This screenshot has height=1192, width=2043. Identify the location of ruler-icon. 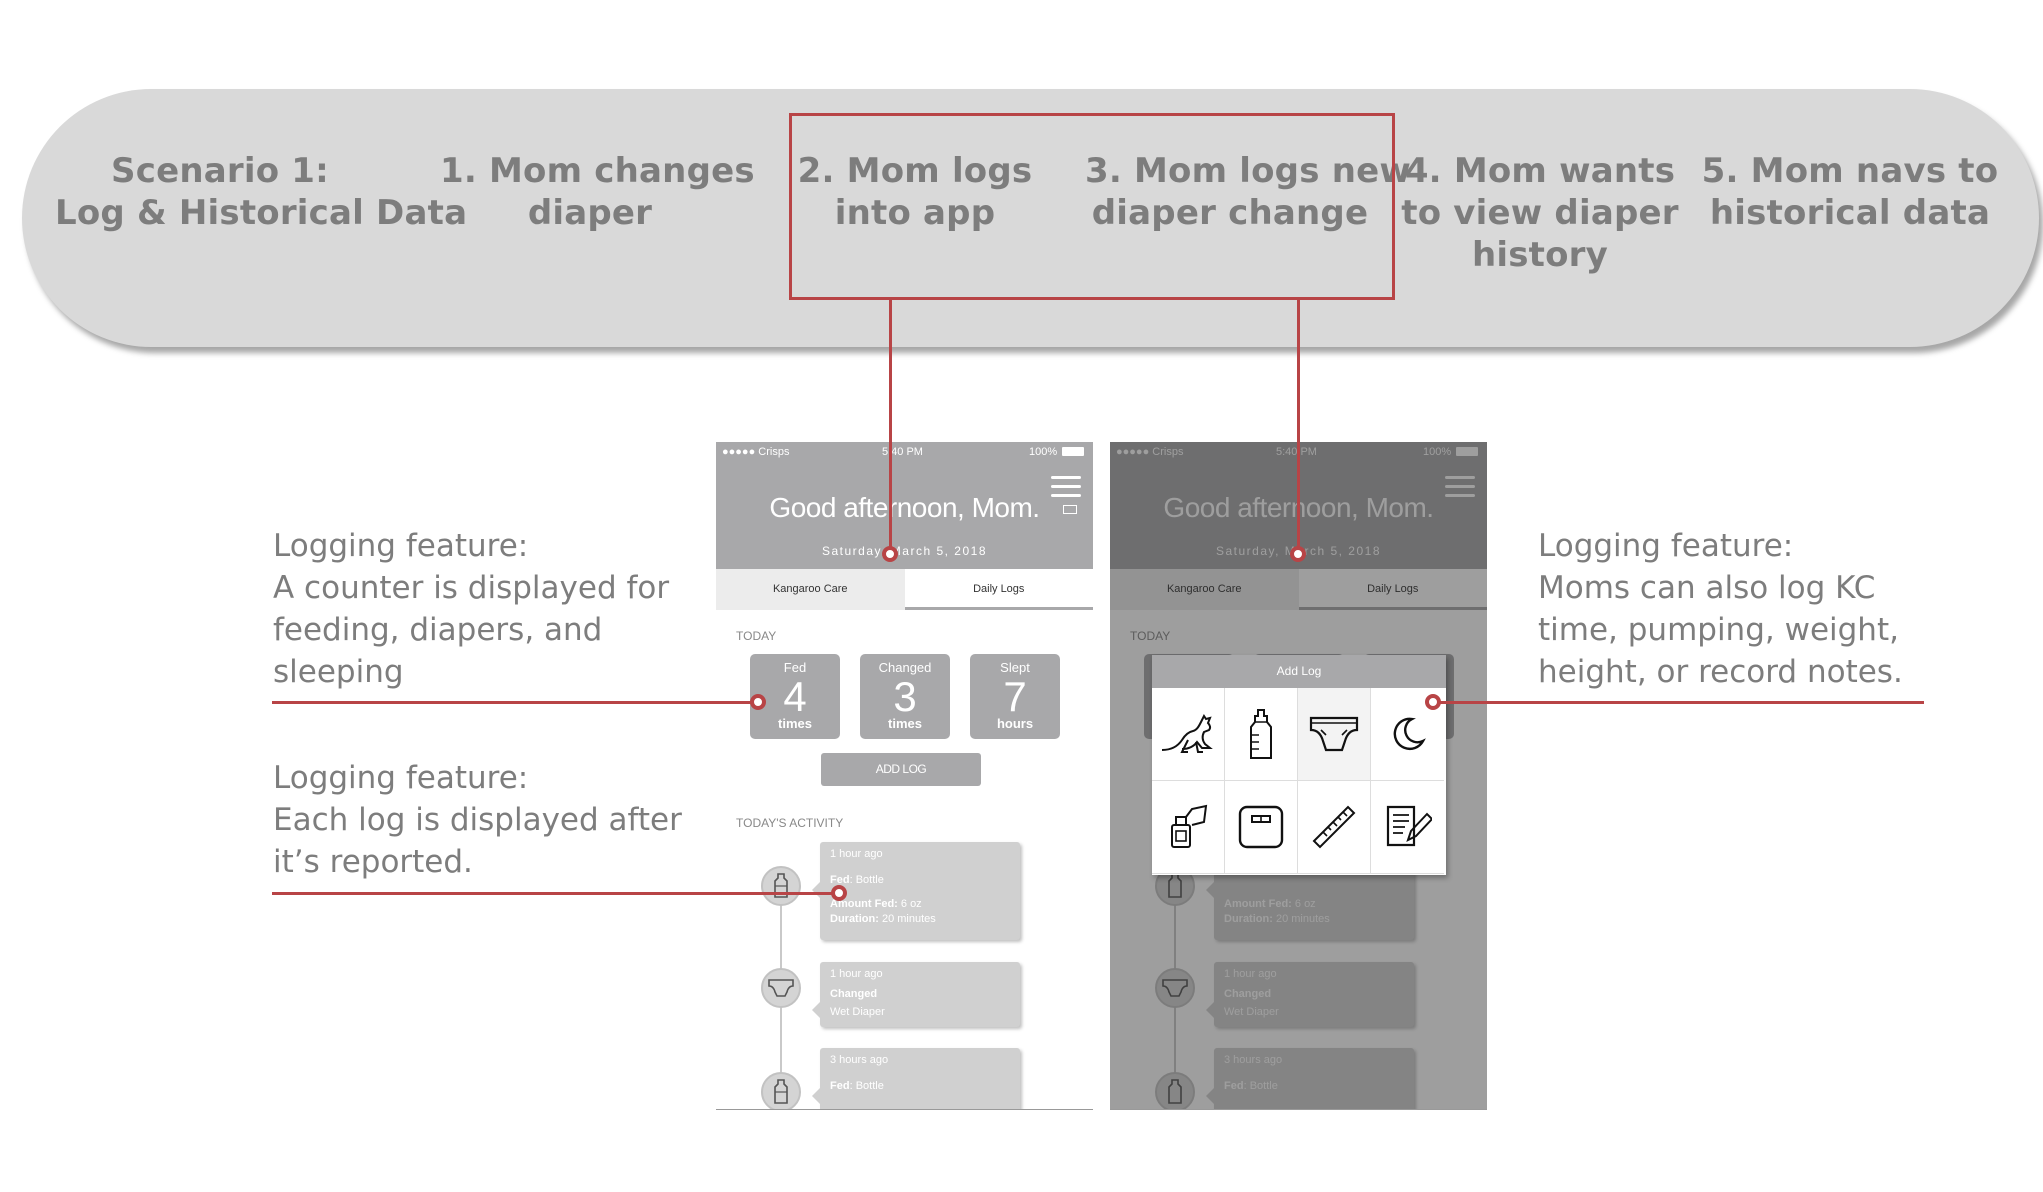
(1334, 827).